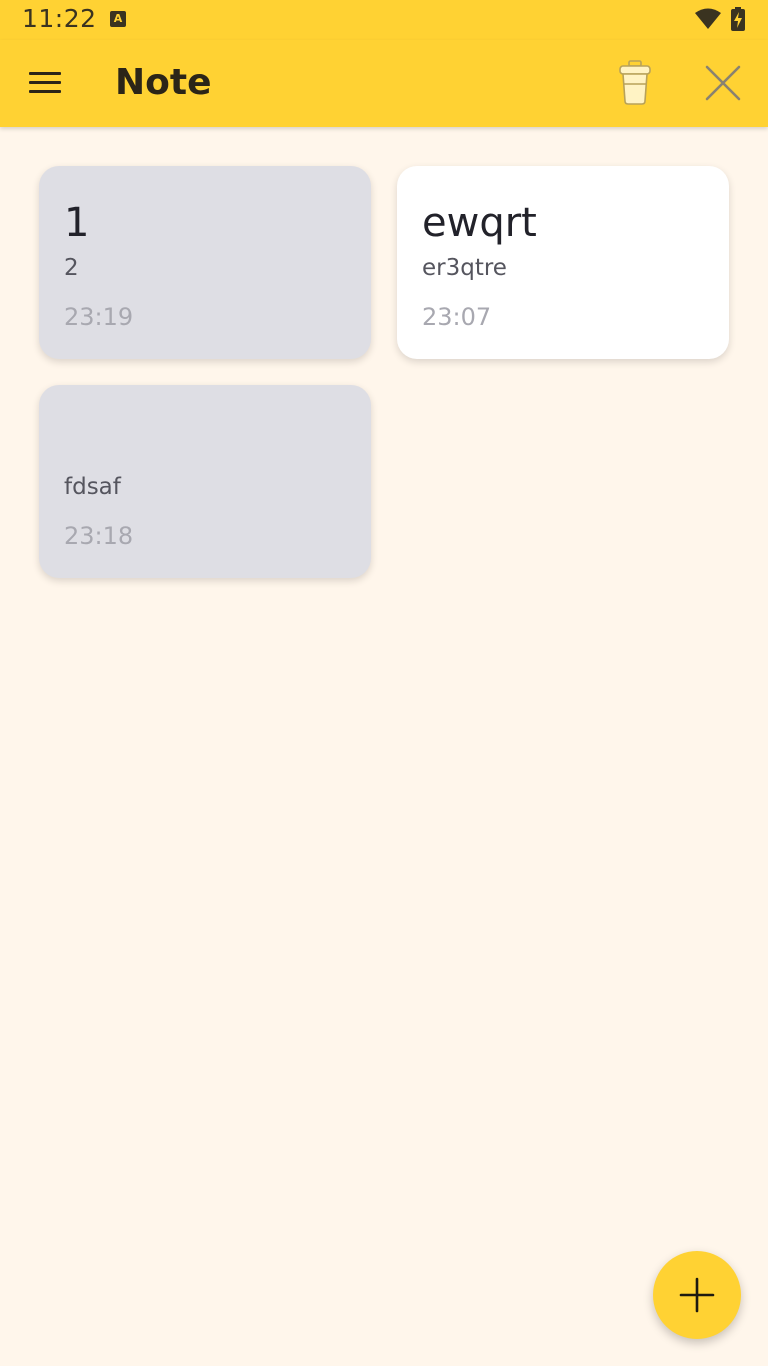  I want to click on plus-icon, so click(697, 1295).